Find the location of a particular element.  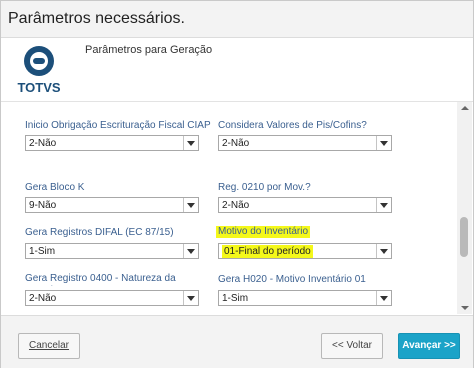

select-h020-value: 1-Sim is located at coordinates (235, 298).